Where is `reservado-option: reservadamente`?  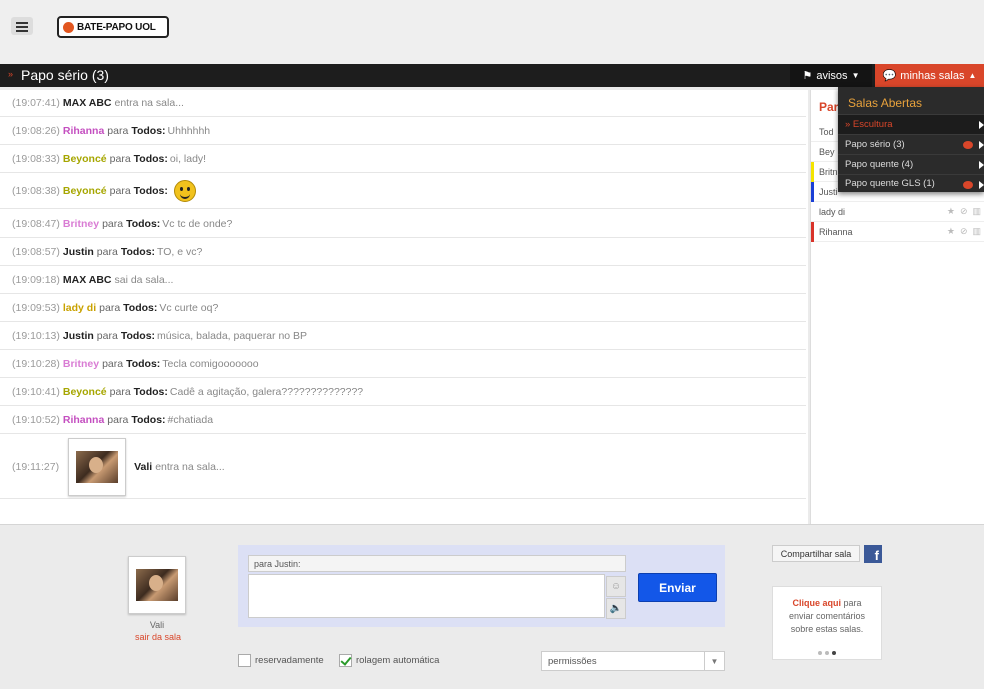 reservado-option: reservadamente is located at coordinates (281, 660).